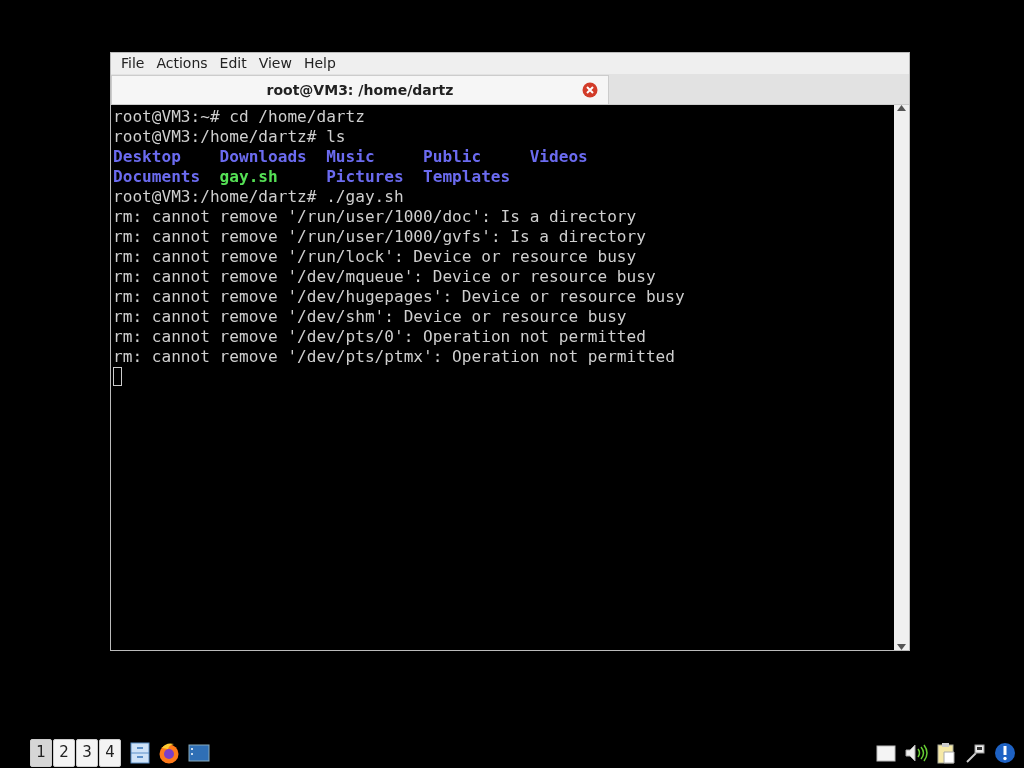  What do you see at coordinates (558, 156) in the screenshot?
I see `directory-name: Videos` at bounding box center [558, 156].